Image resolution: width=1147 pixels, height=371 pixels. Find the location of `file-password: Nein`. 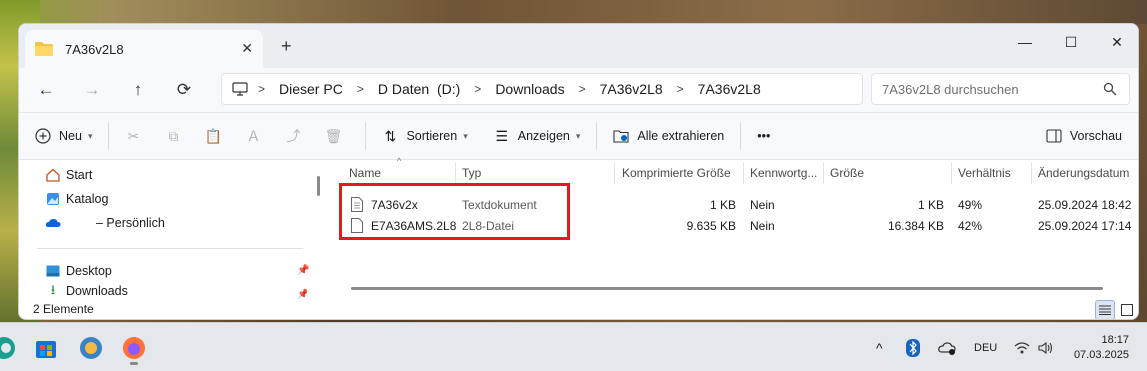

file-password: Nein is located at coordinates (762, 225).